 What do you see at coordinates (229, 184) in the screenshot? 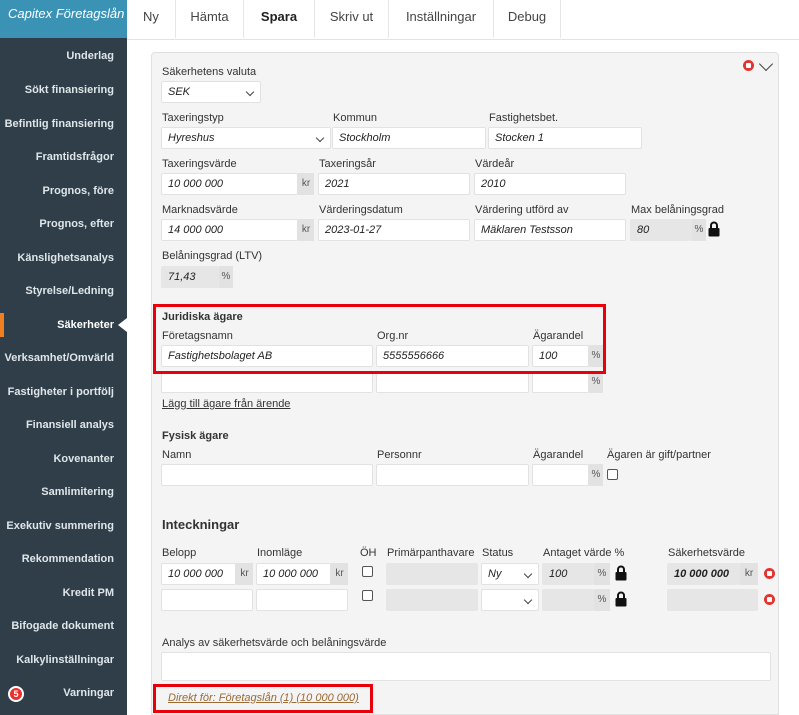
I see `tax-value-input: 10 000 000` at bounding box center [229, 184].